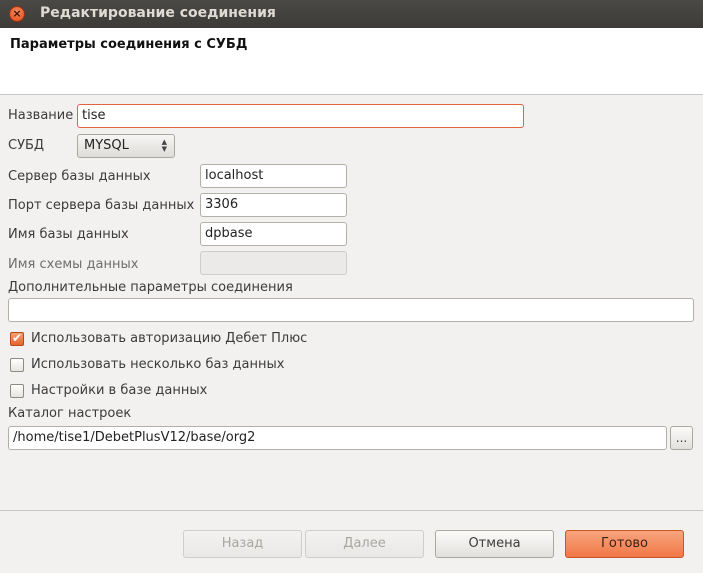 The image size is (703, 573). Describe the element at coordinates (17, 365) in the screenshot. I see `multi-db-checkbox` at that location.